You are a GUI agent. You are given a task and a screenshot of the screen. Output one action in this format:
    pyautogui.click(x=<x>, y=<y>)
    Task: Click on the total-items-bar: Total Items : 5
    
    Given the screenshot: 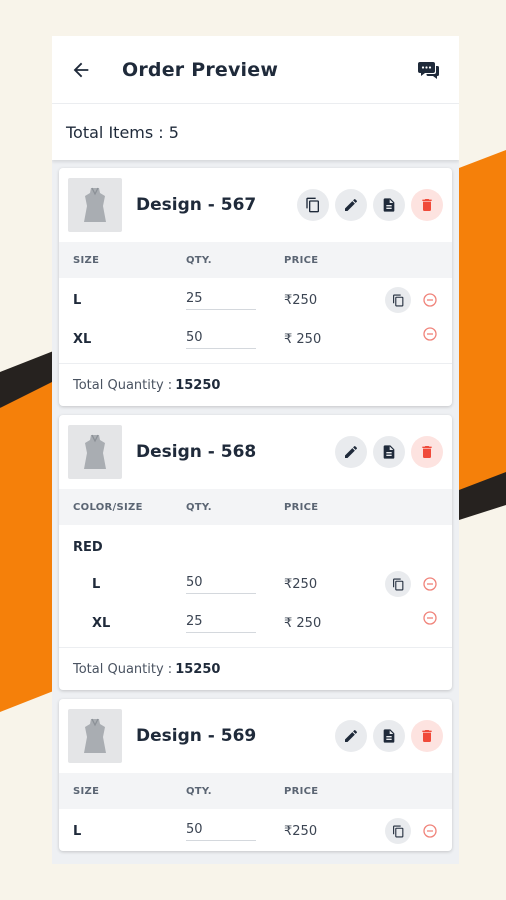 What is the action you would take?
    pyautogui.click(x=255, y=132)
    